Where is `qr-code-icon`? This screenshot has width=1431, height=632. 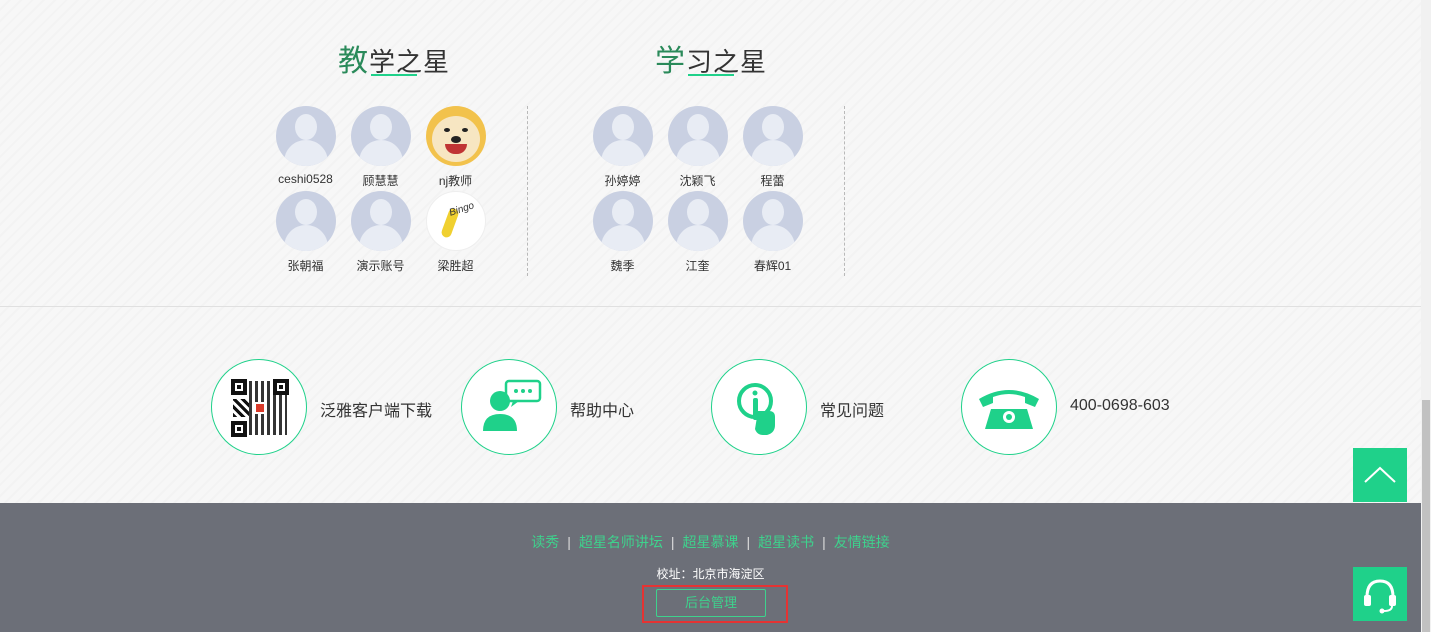 qr-code-icon is located at coordinates (260, 408).